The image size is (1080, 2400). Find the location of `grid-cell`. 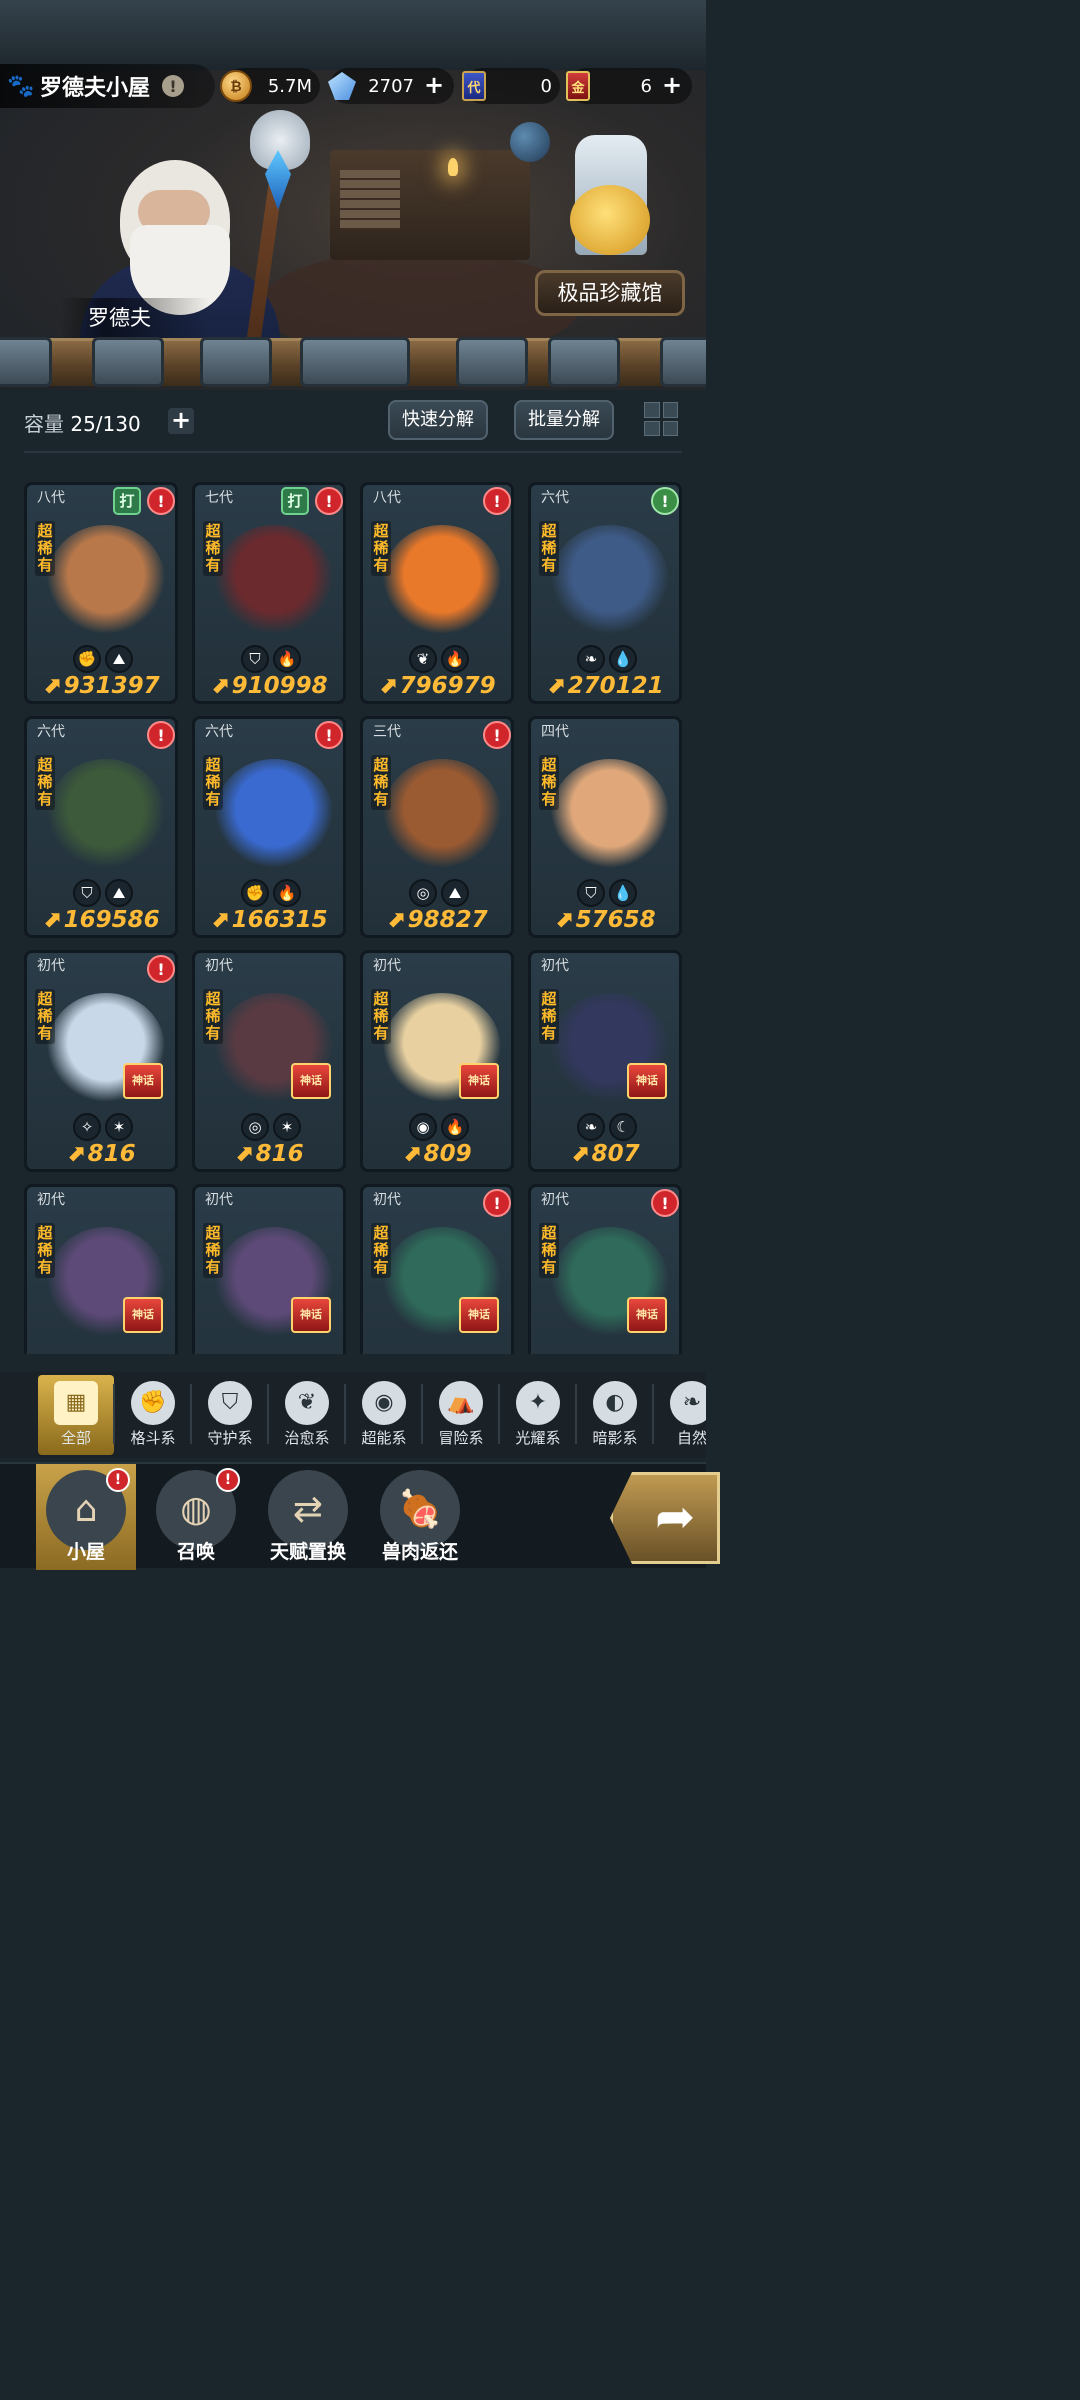

grid-cell is located at coordinates (670, 428).